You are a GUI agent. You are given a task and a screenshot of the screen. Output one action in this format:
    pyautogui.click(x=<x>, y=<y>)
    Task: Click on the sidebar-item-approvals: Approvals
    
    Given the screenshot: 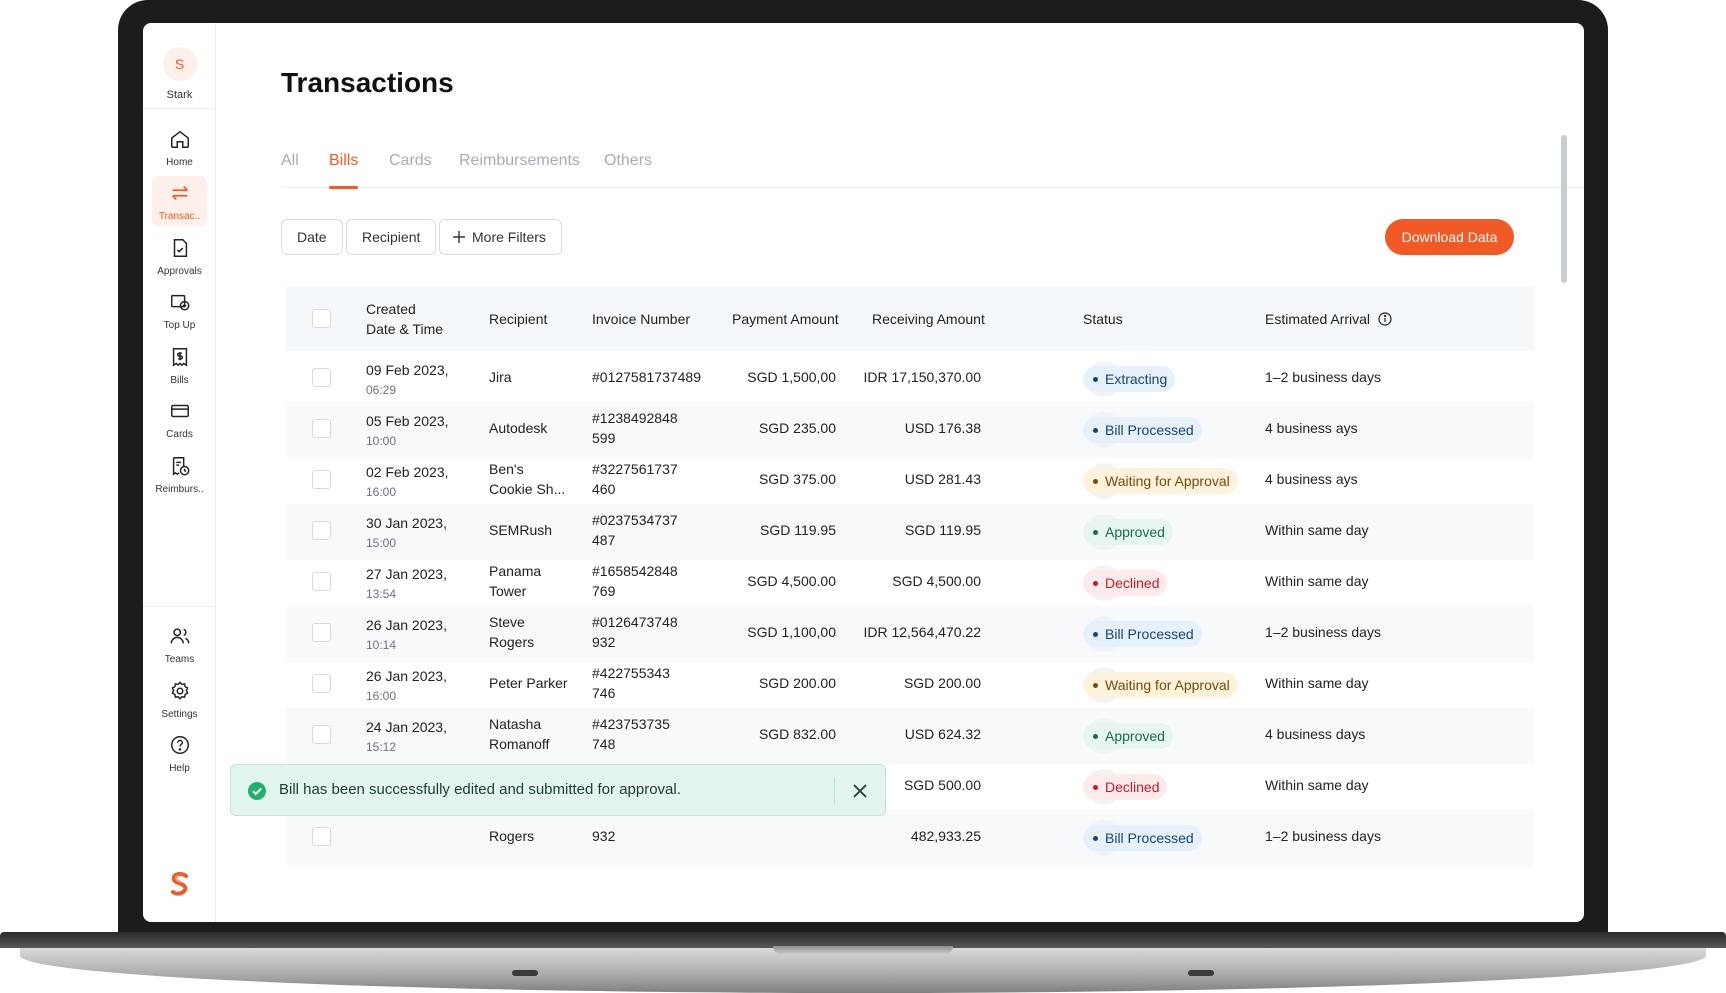 What is the action you would take?
    pyautogui.click(x=179, y=256)
    